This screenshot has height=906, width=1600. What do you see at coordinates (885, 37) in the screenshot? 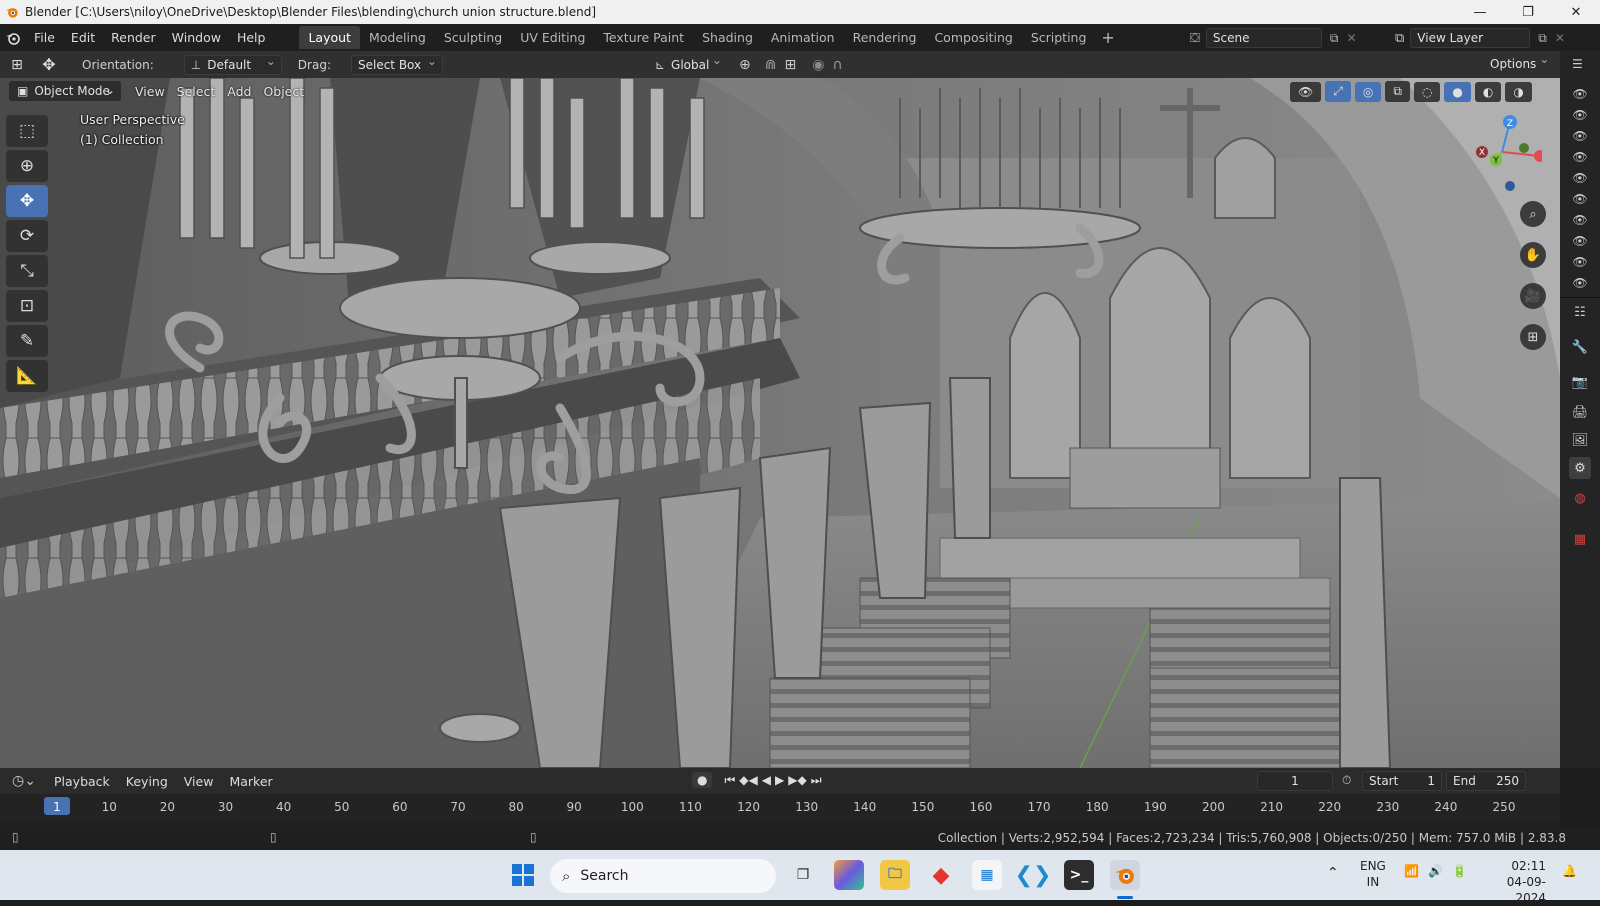
I see `tab-rendering: Rendering` at bounding box center [885, 37].